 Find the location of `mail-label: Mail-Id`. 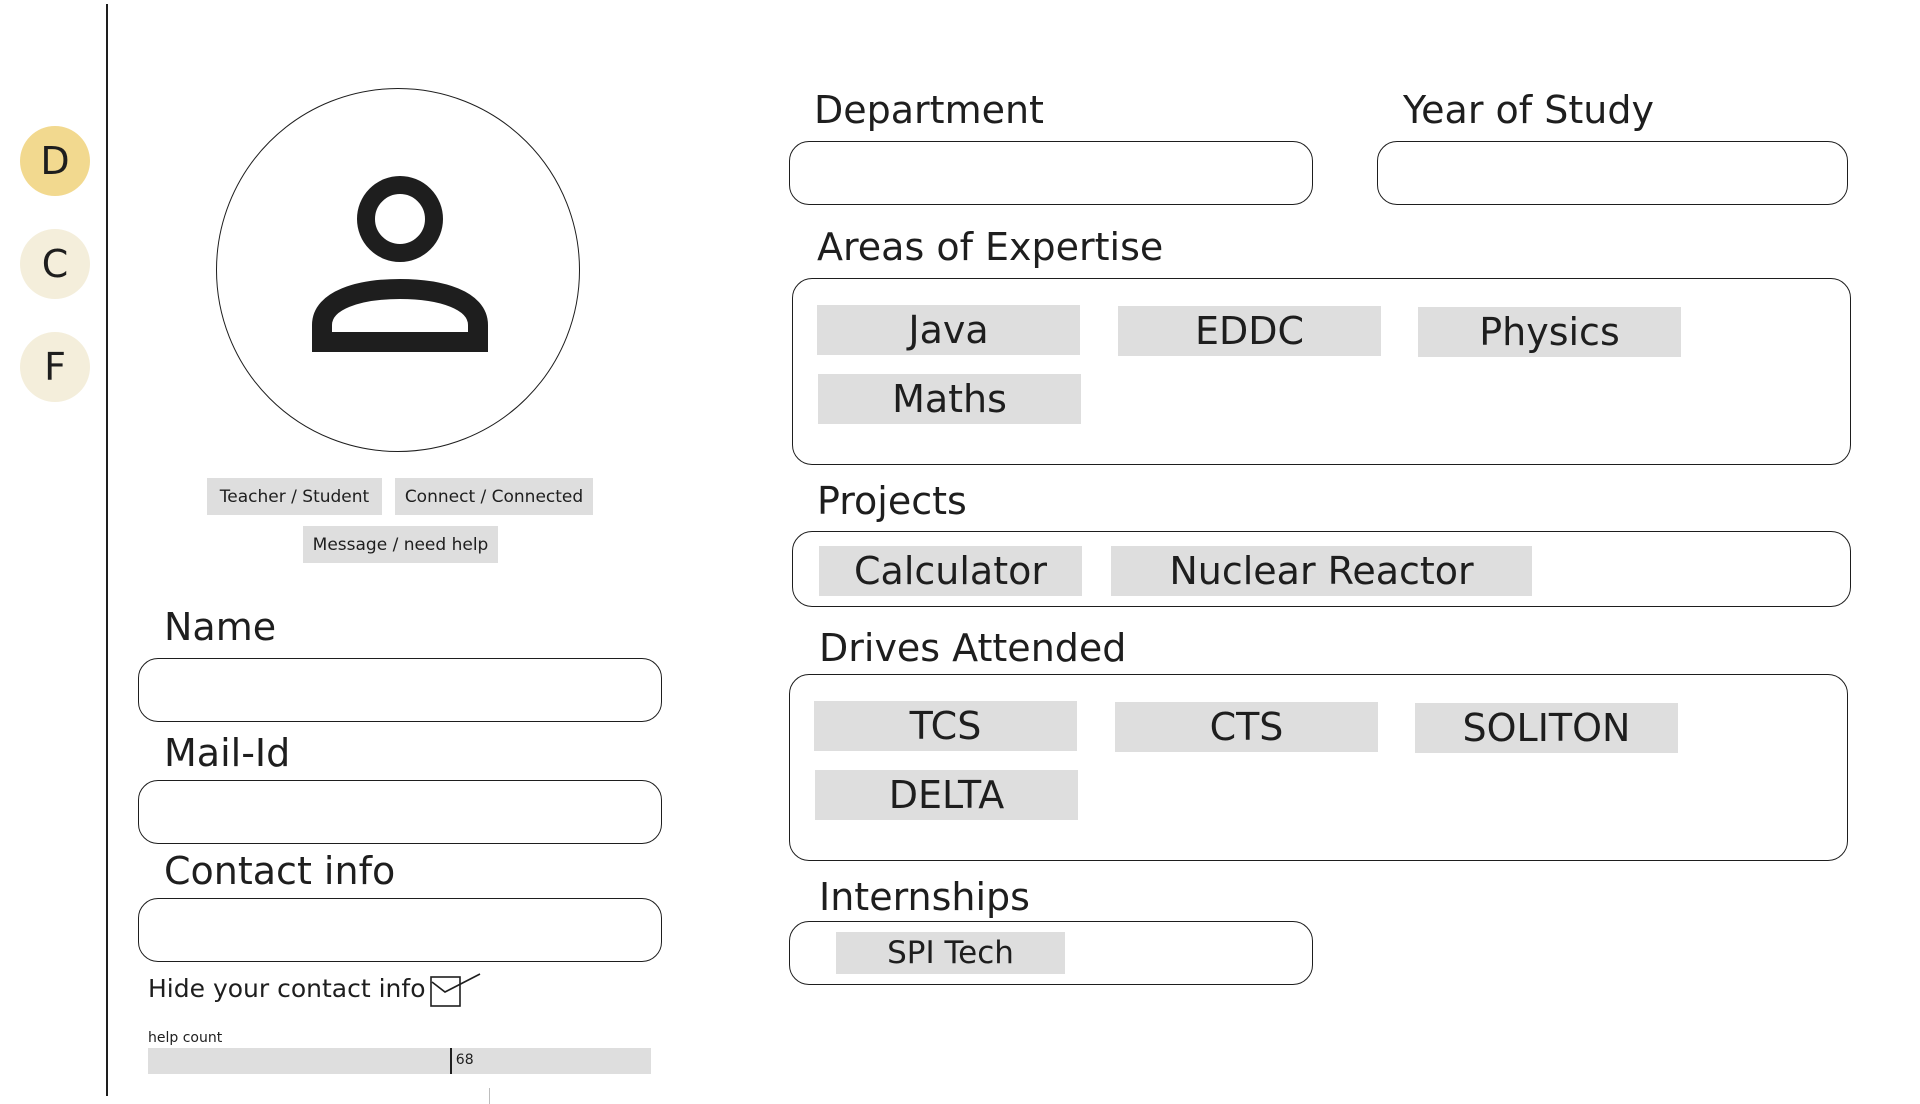

mail-label: Mail-Id is located at coordinates (227, 753).